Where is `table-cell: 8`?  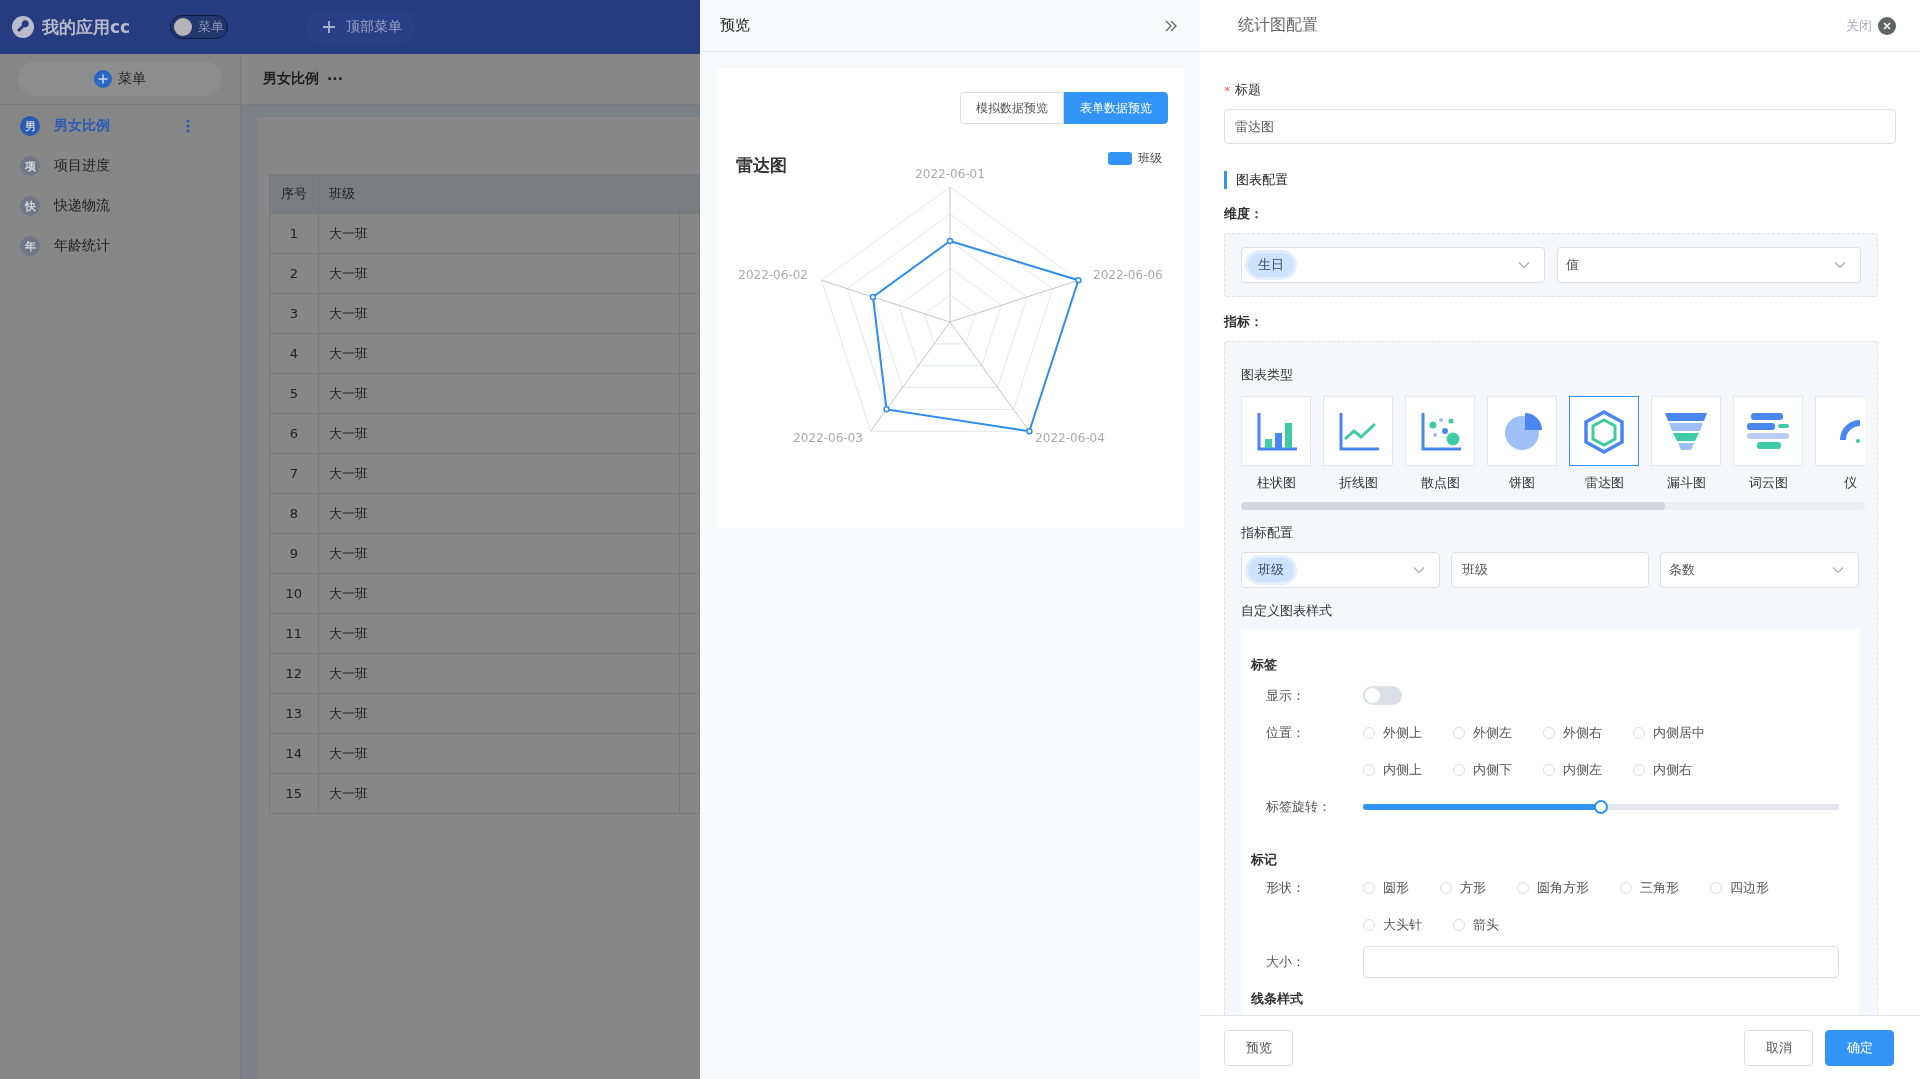 table-cell: 8 is located at coordinates (294, 513).